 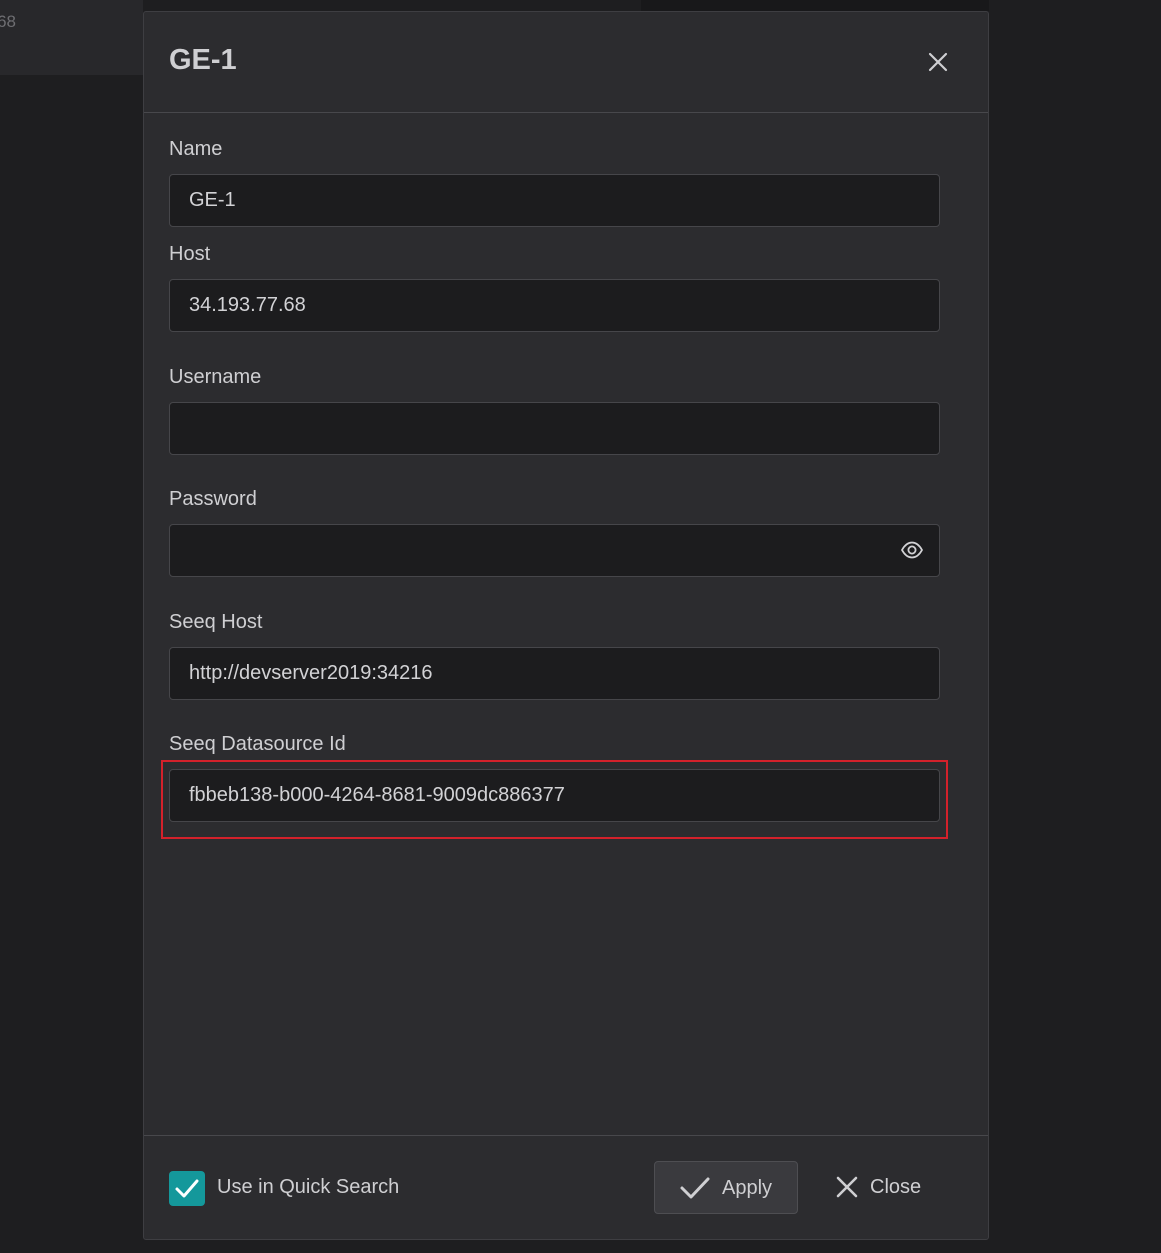 I want to click on host-label: Host, so click(x=190, y=254).